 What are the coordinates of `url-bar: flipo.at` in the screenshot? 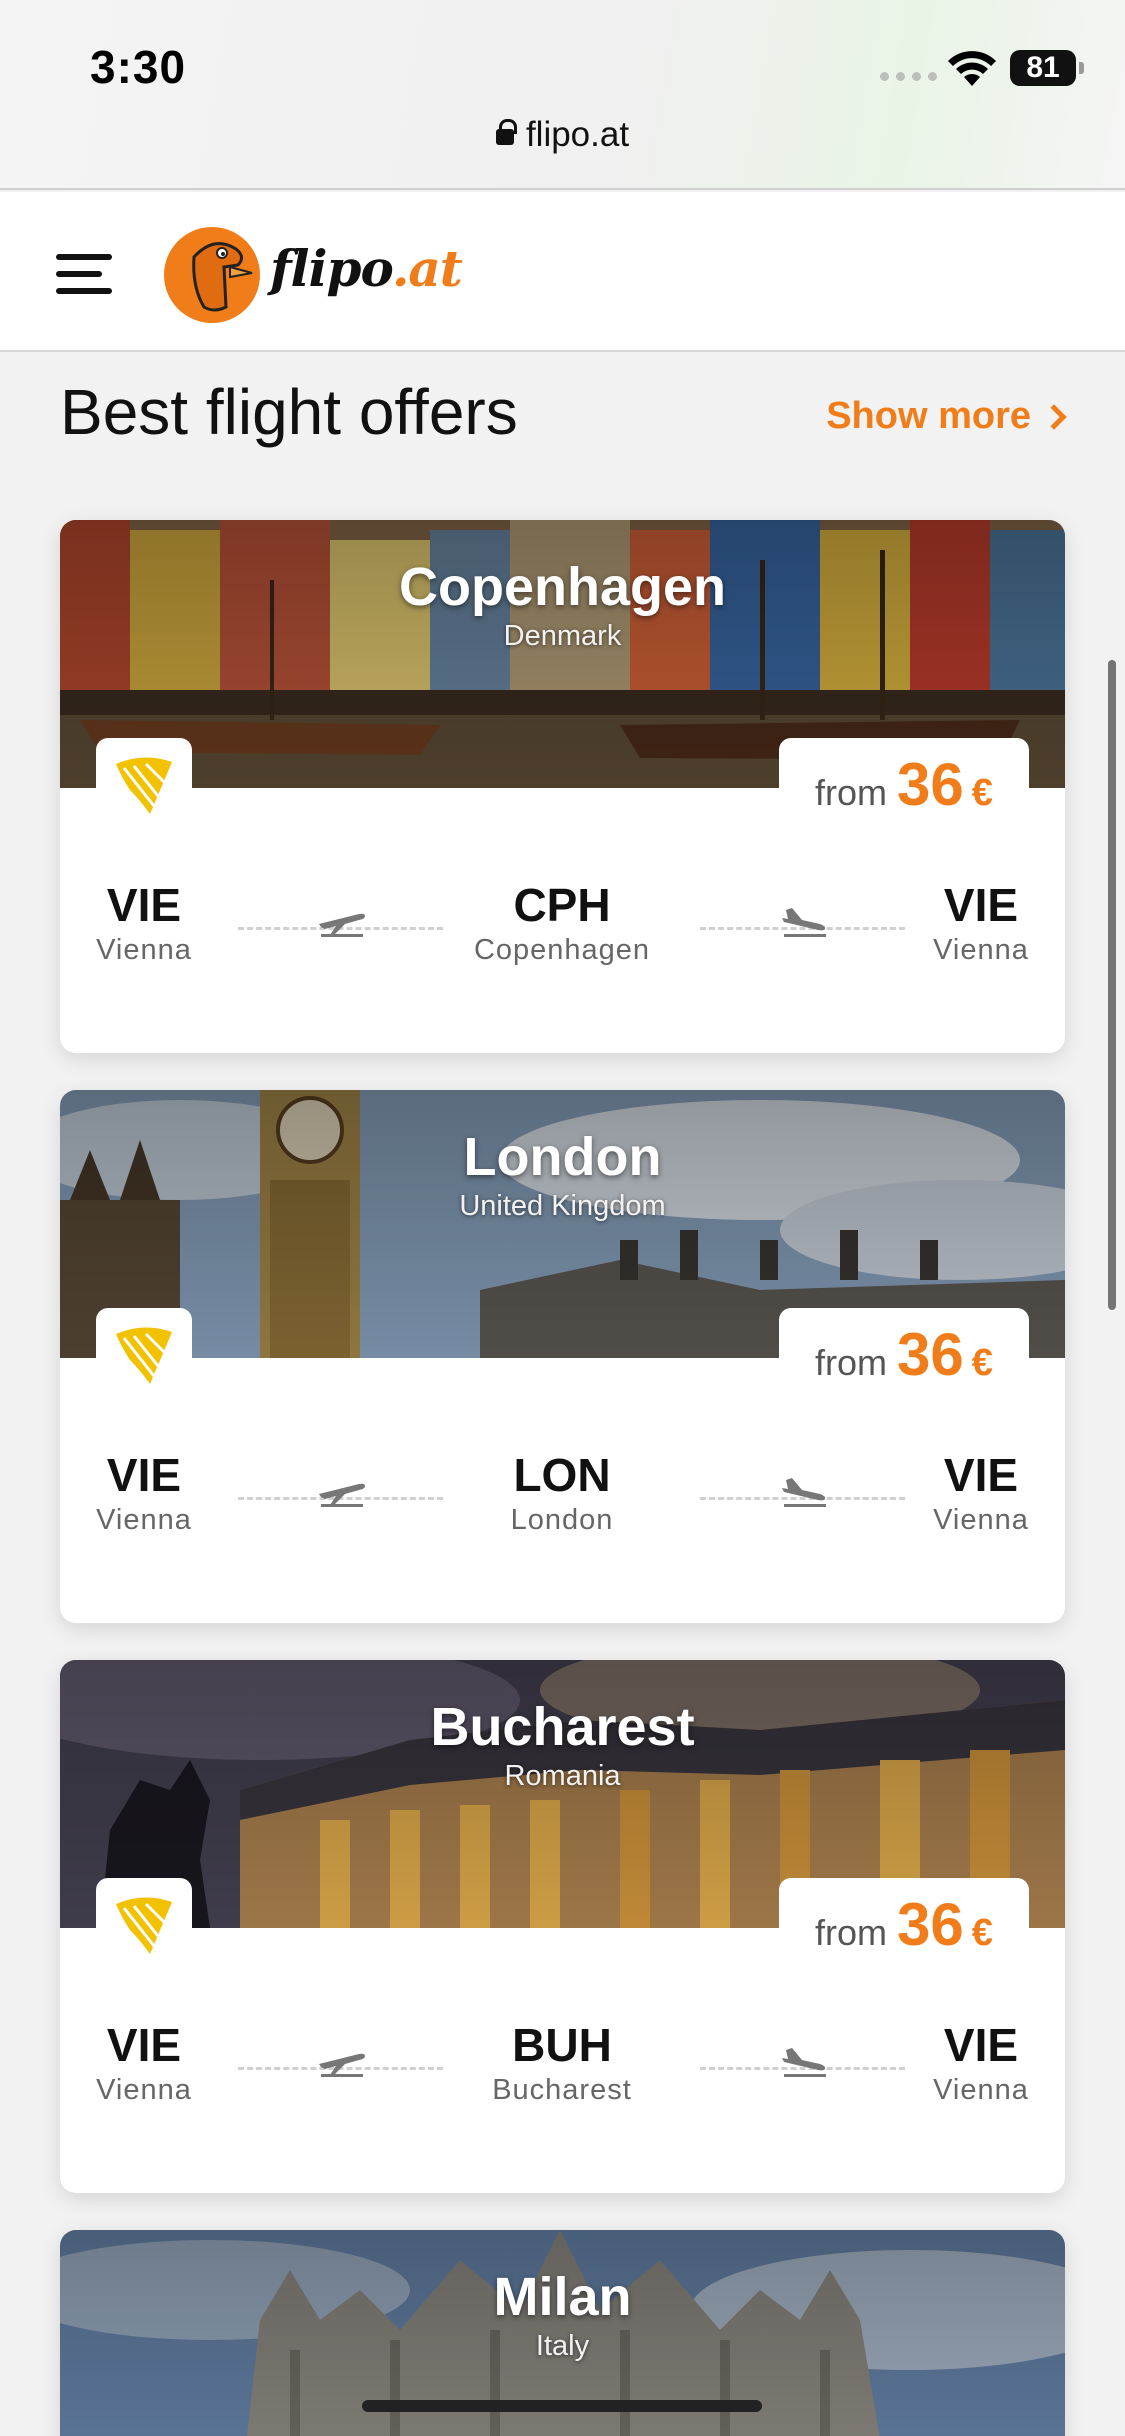 It's located at (562, 135).